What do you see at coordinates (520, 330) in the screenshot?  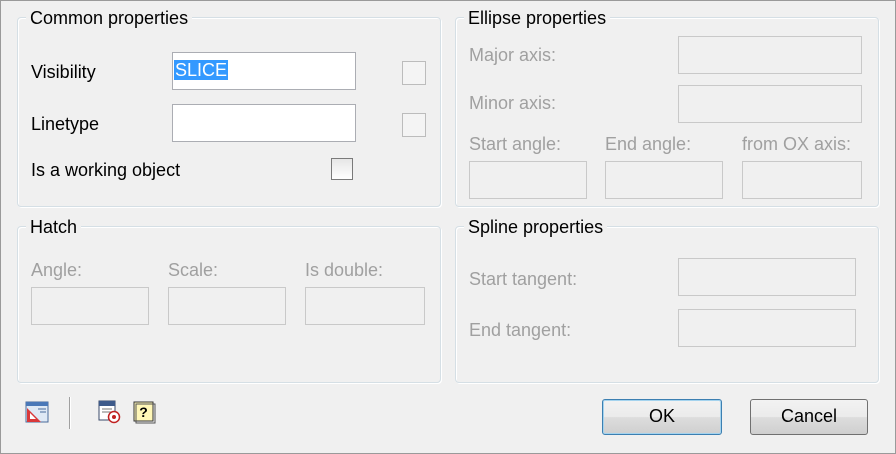 I see `end-tangent-label: End tangent:` at bounding box center [520, 330].